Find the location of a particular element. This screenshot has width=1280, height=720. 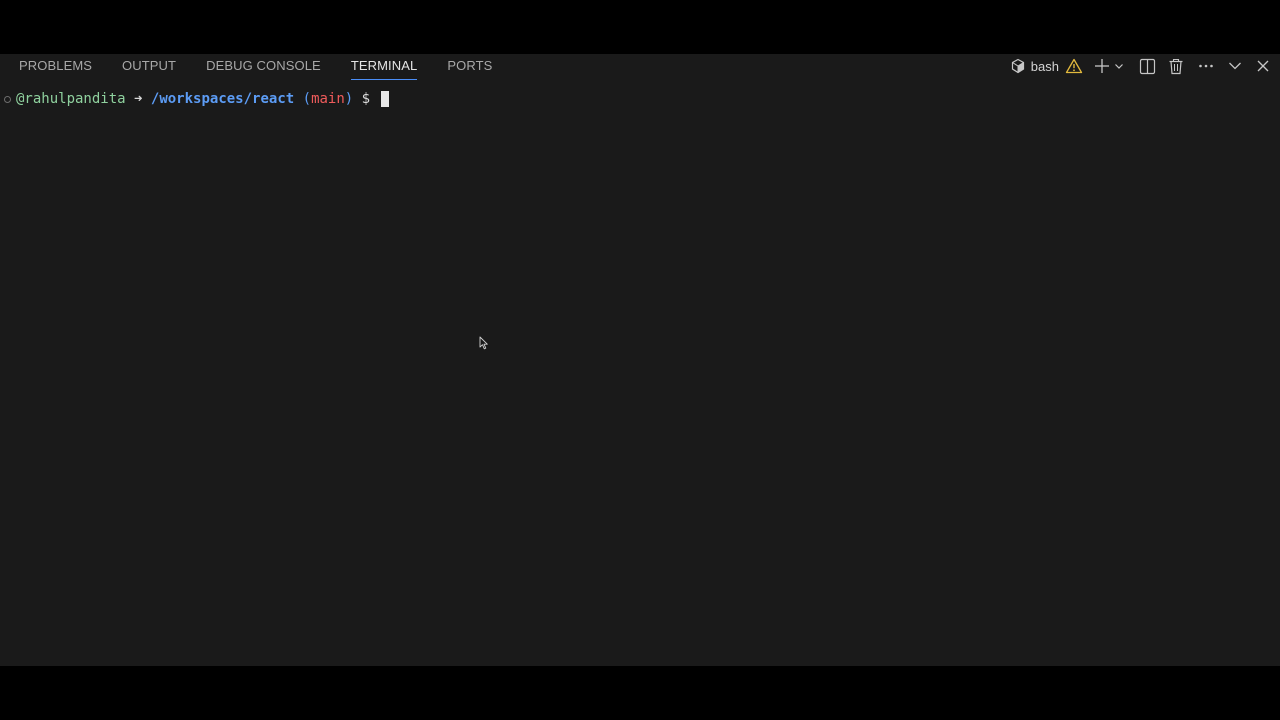

tab-terminal: TERMINAL is located at coordinates (384, 67).